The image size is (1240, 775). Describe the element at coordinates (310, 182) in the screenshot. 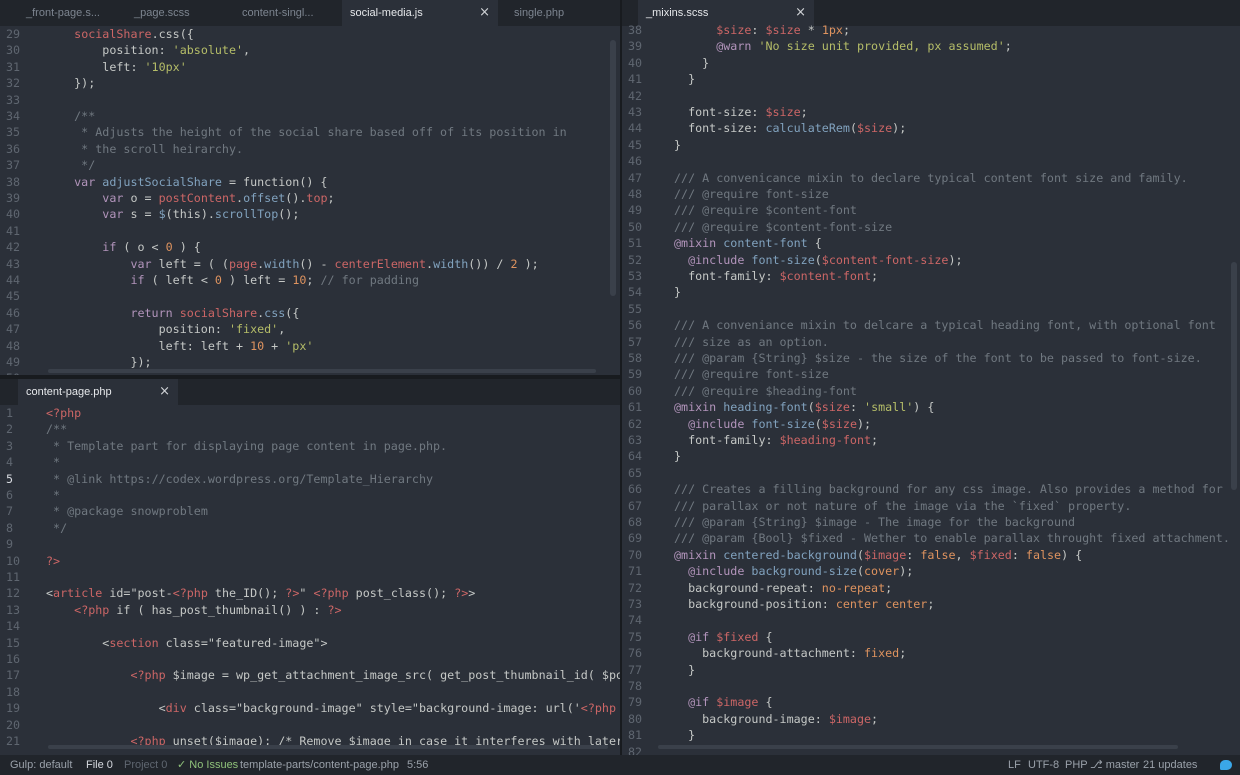

I see `code-line: 38 var adjustSocialShare = function() {` at that location.